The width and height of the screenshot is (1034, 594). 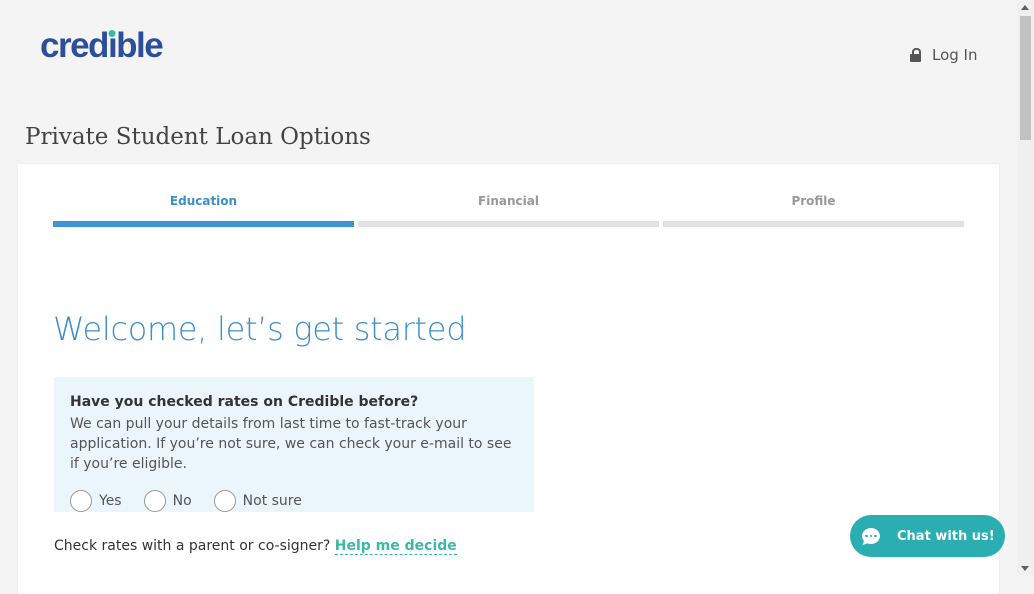 I want to click on credible-logo: credı ble, so click(x=102, y=46).